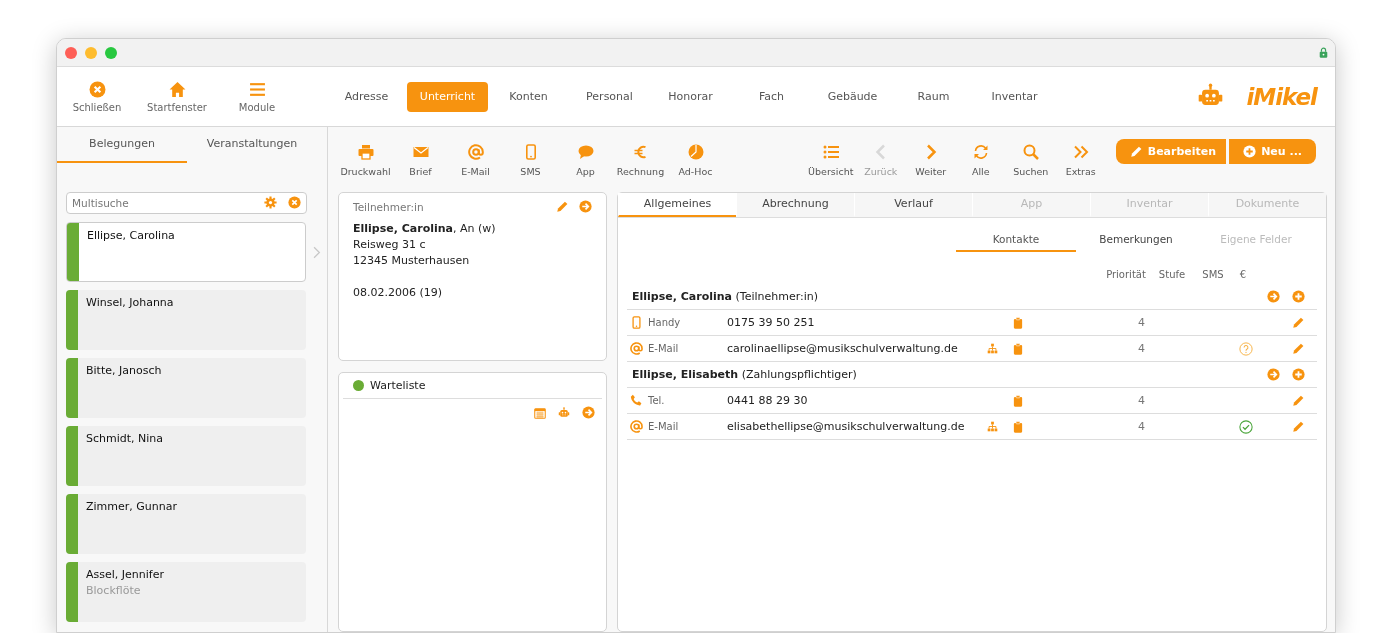 The width and height of the screenshot is (1392, 633). What do you see at coordinates (390, 245) in the screenshot?
I see `street-address: Reisweg 31 c` at bounding box center [390, 245].